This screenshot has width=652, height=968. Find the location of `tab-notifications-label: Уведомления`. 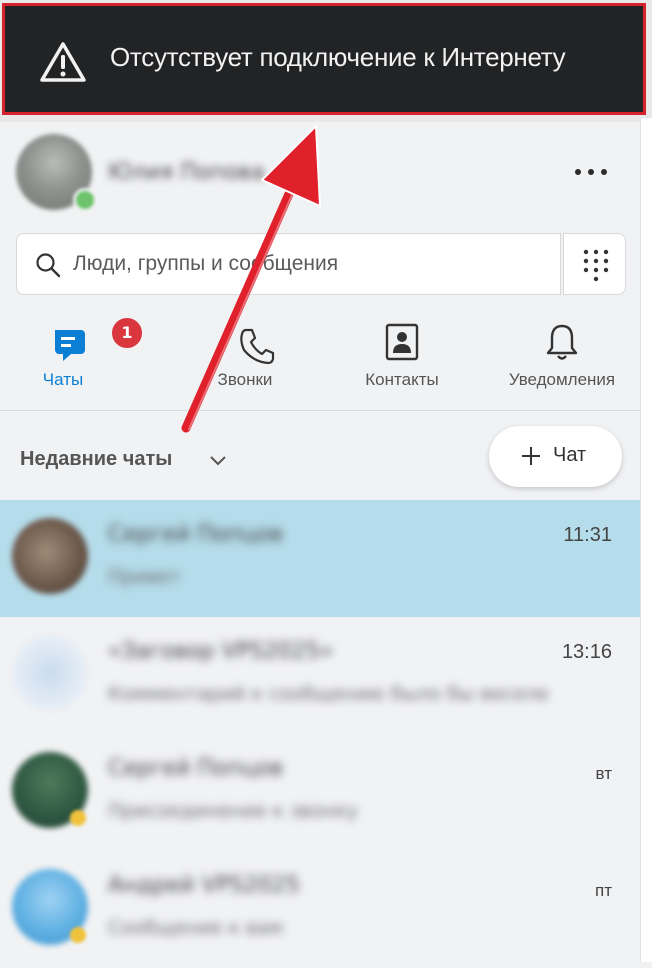

tab-notifications-label: Уведомления is located at coordinates (562, 379).